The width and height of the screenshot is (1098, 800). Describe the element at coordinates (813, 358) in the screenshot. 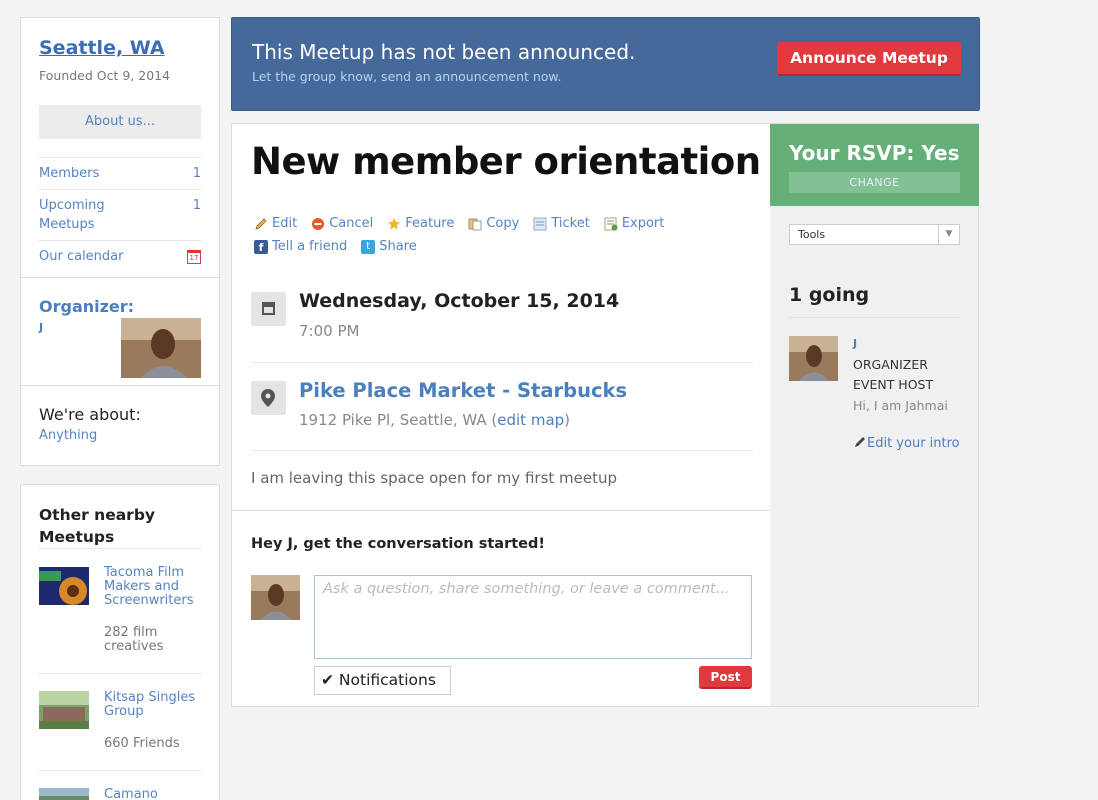

I see `attendee-avatar` at that location.